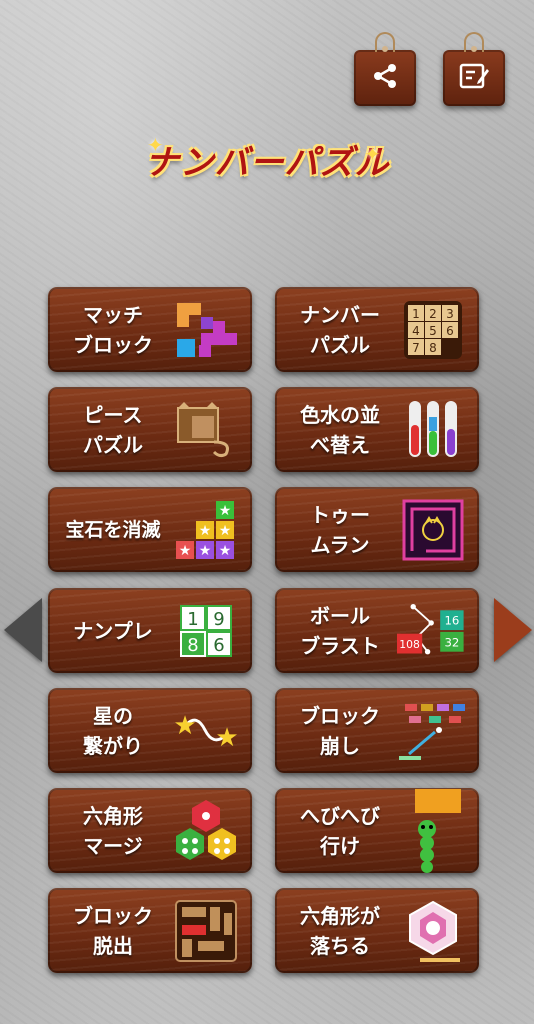  I want to click on game-tile-block-escape: ブロック 脱出, so click(150, 930).